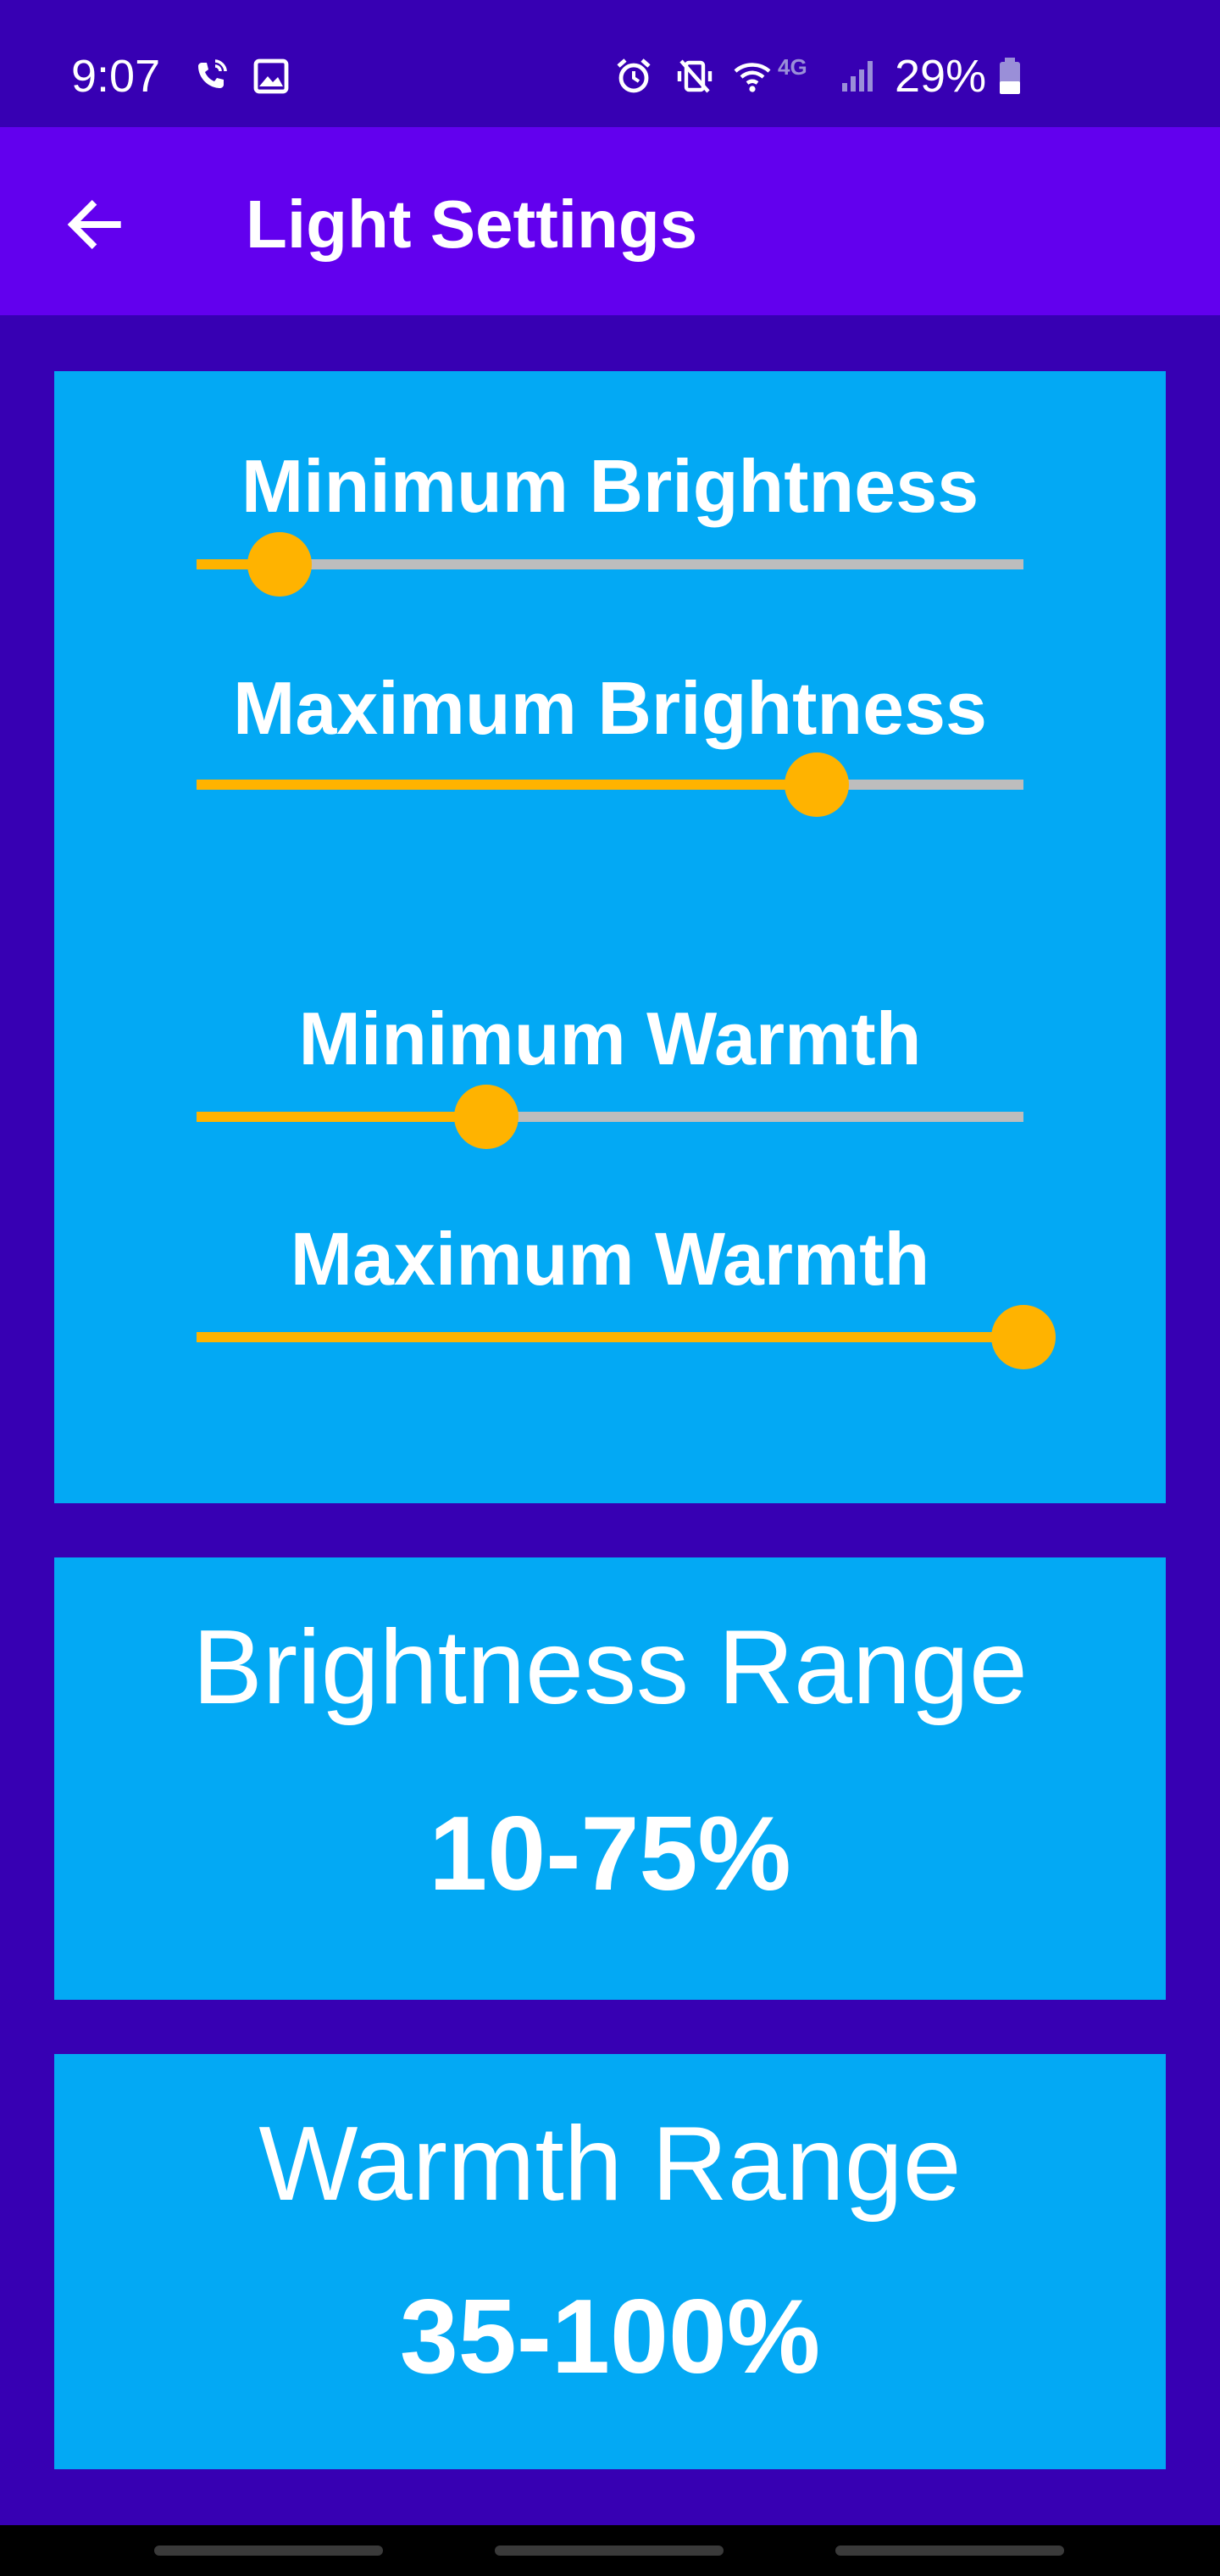  What do you see at coordinates (472, 224) in the screenshot?
I see `page-title: Light Settings` at bounding box center [472, 224].